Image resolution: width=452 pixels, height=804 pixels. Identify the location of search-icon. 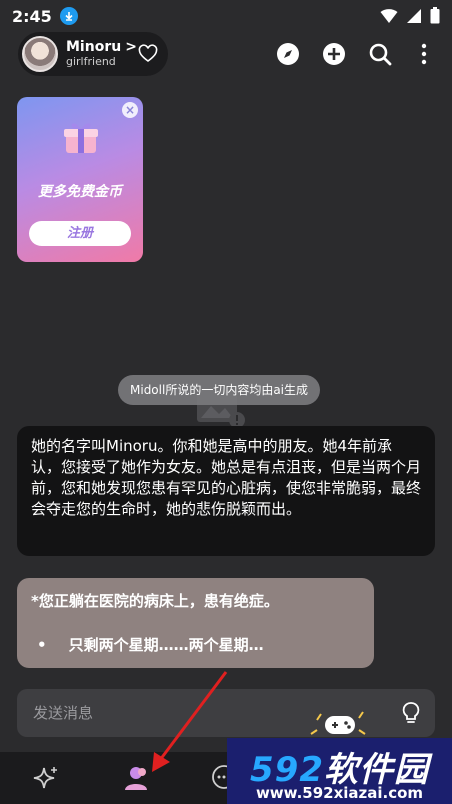
(380, 54).